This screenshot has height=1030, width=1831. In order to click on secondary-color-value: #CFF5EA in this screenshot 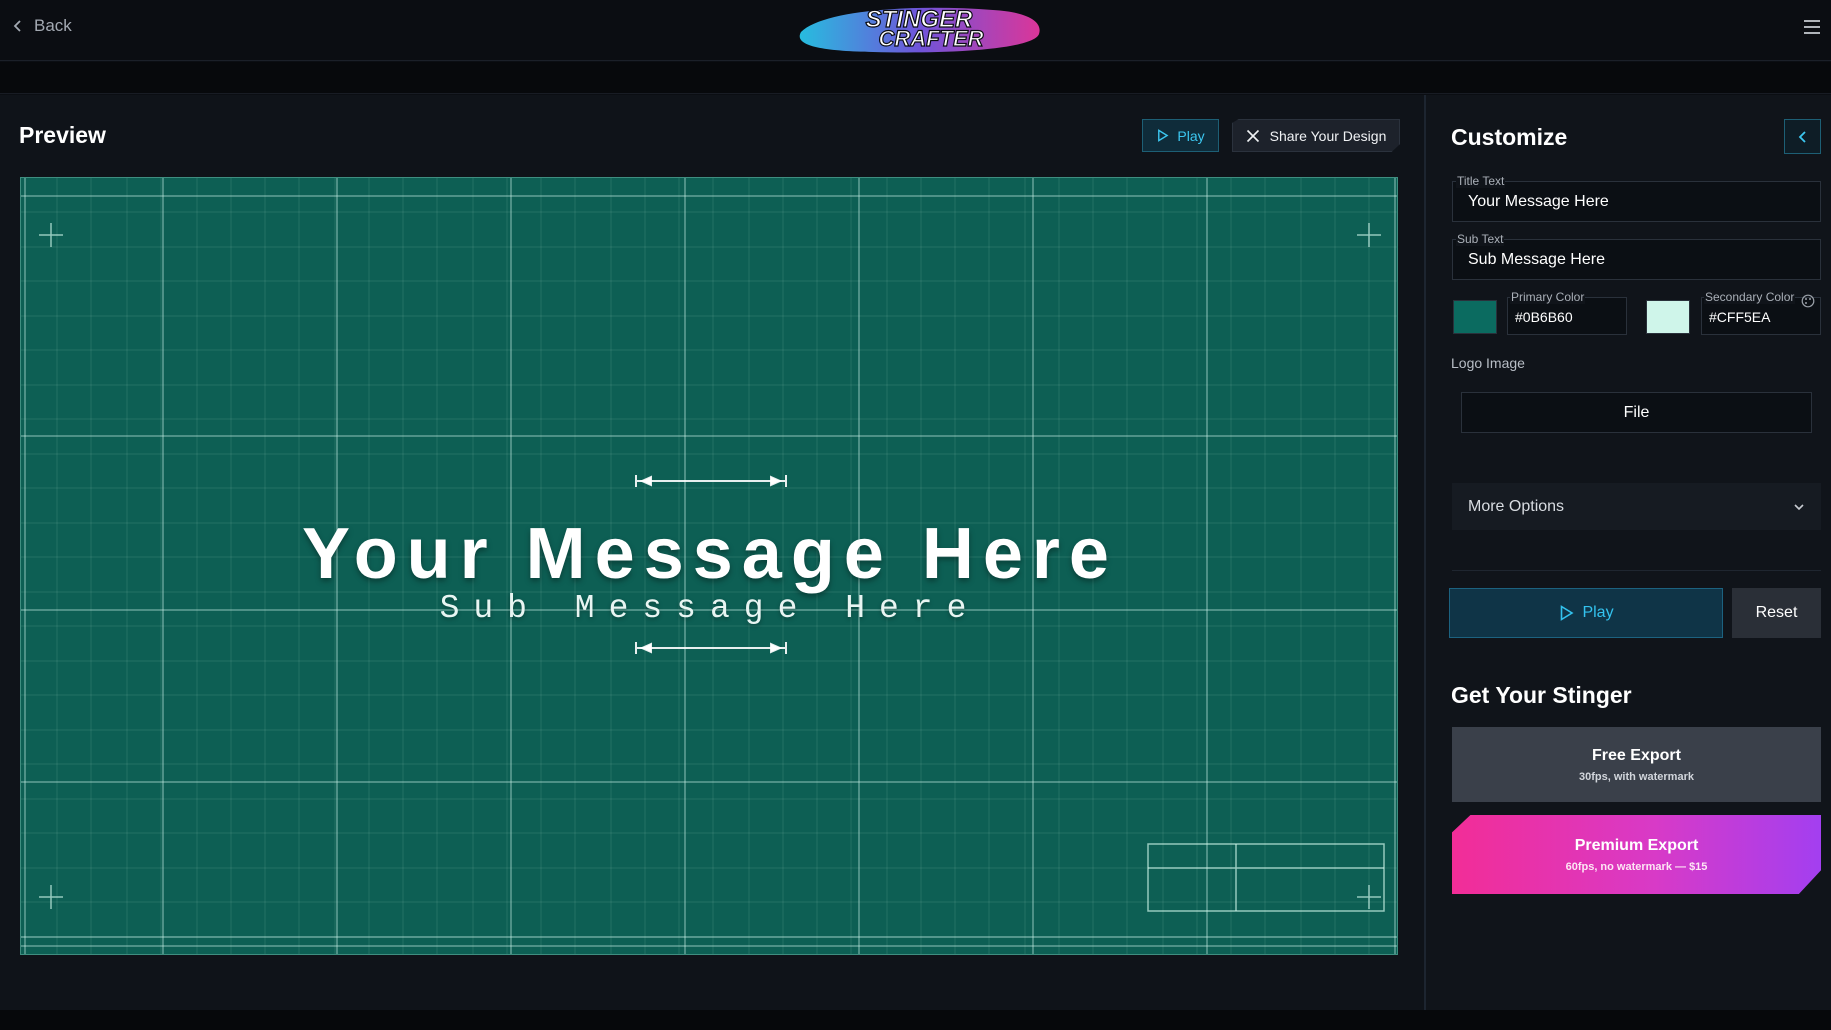, I will do `click(1740, 317)`.